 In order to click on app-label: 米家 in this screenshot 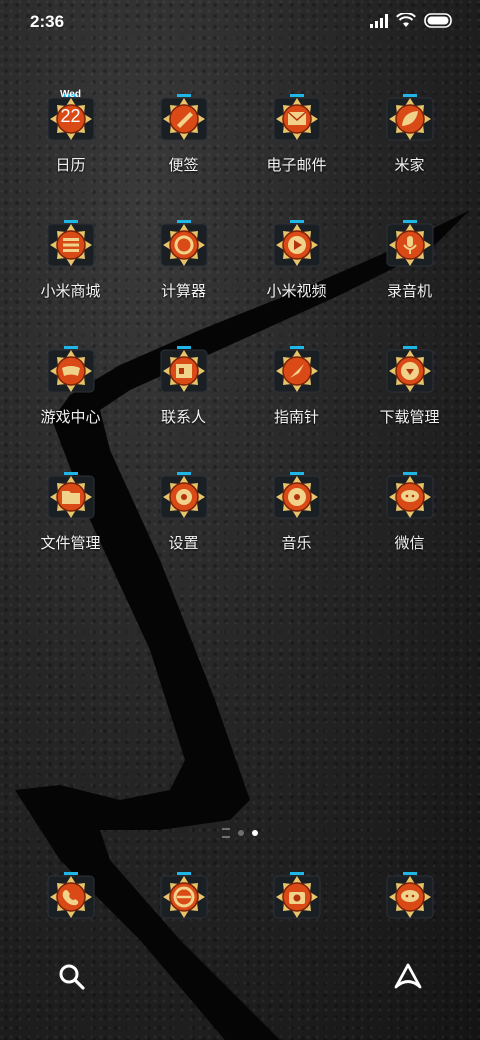, I will do `click(409, 165)`.